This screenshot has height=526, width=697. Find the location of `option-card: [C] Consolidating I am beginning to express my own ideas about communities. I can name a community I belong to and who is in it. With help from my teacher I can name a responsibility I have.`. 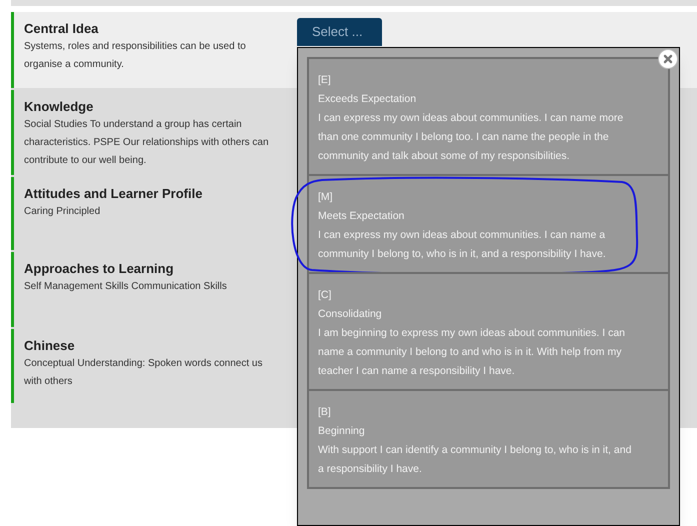

option-card: [C] Consolidating I am beginning to express my own ideas about communities. I can name a community I belong to and who is in it. With help from my teacher I can name a responsibility I have. is located at coordinates (488, 331).